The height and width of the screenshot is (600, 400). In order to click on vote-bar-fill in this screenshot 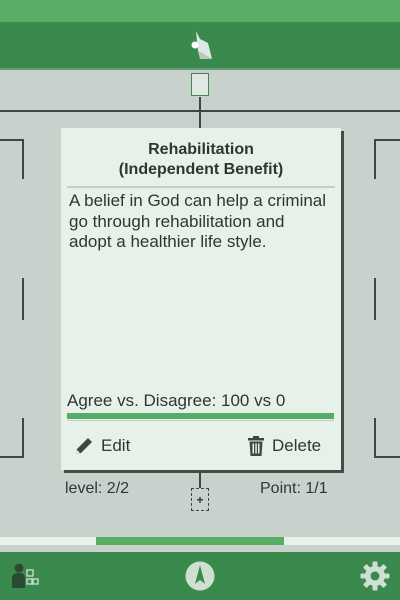, I will do `click(200, 416)`.